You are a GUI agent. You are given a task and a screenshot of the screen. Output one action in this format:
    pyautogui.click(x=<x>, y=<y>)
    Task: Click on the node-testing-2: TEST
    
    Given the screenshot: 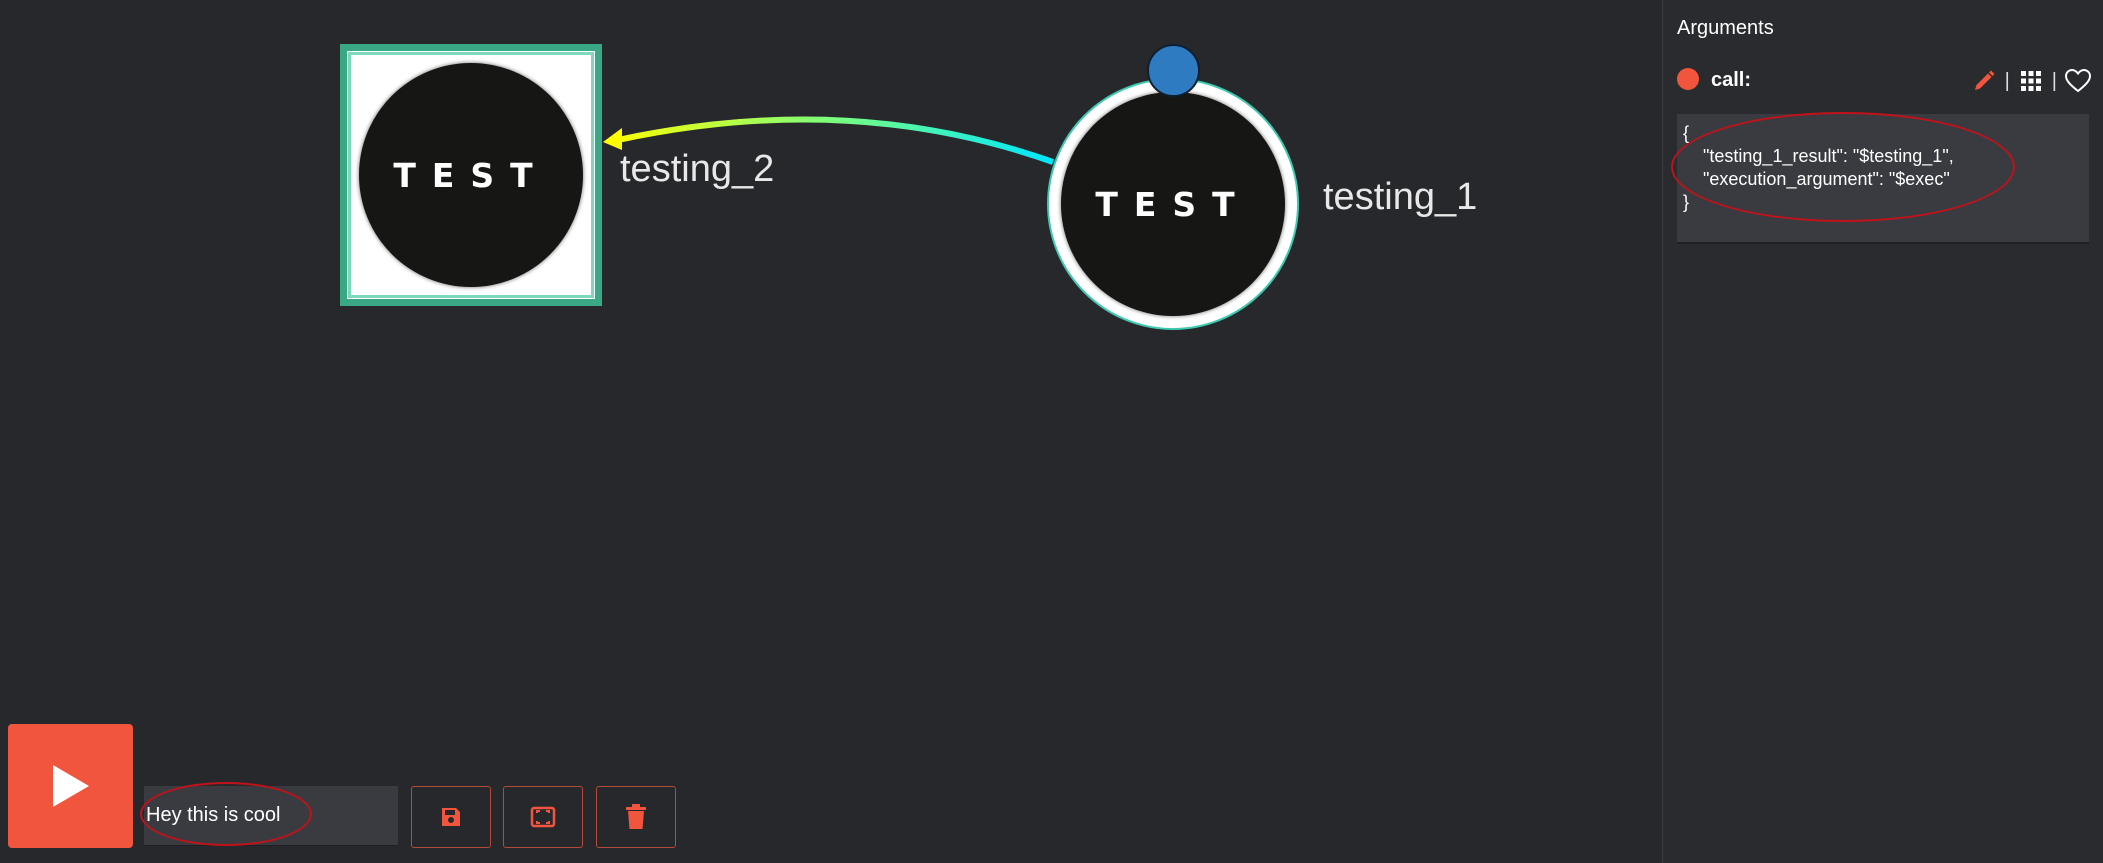 What is the action you would take?
    pyautogui.click(x=471, y=175)
    